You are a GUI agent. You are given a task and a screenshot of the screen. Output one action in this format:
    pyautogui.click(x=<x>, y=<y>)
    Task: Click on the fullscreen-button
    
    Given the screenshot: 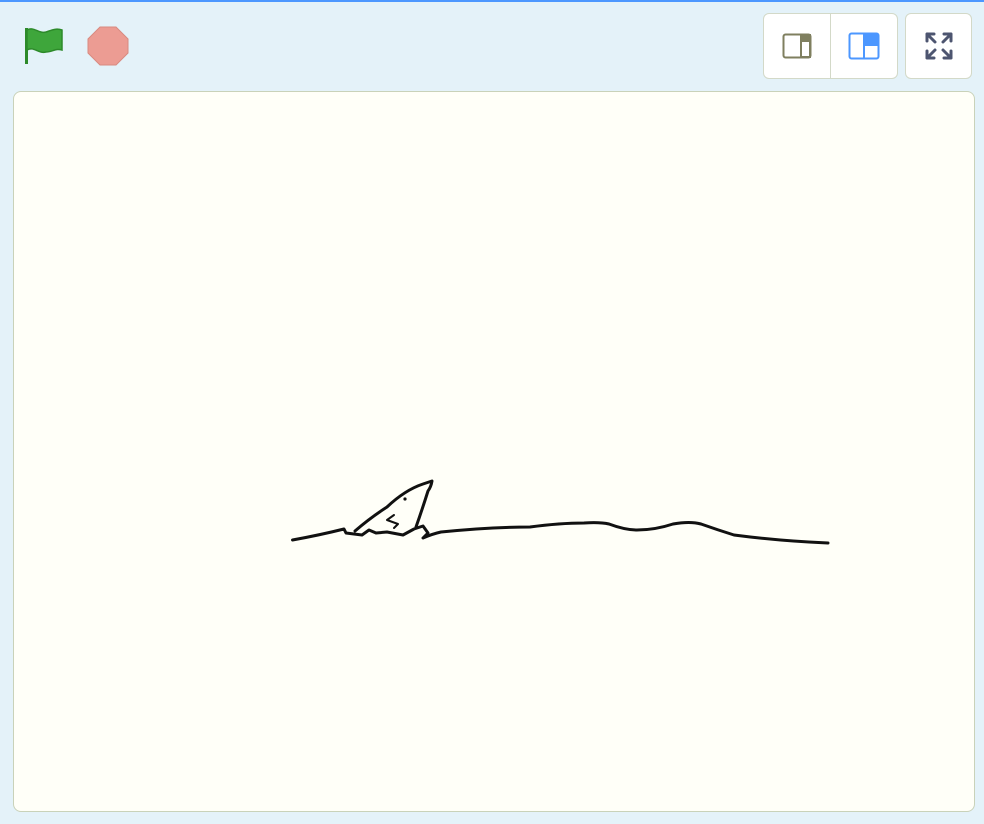 What is the action you would take?
    pyautogui.click(x=938, y=46)
    